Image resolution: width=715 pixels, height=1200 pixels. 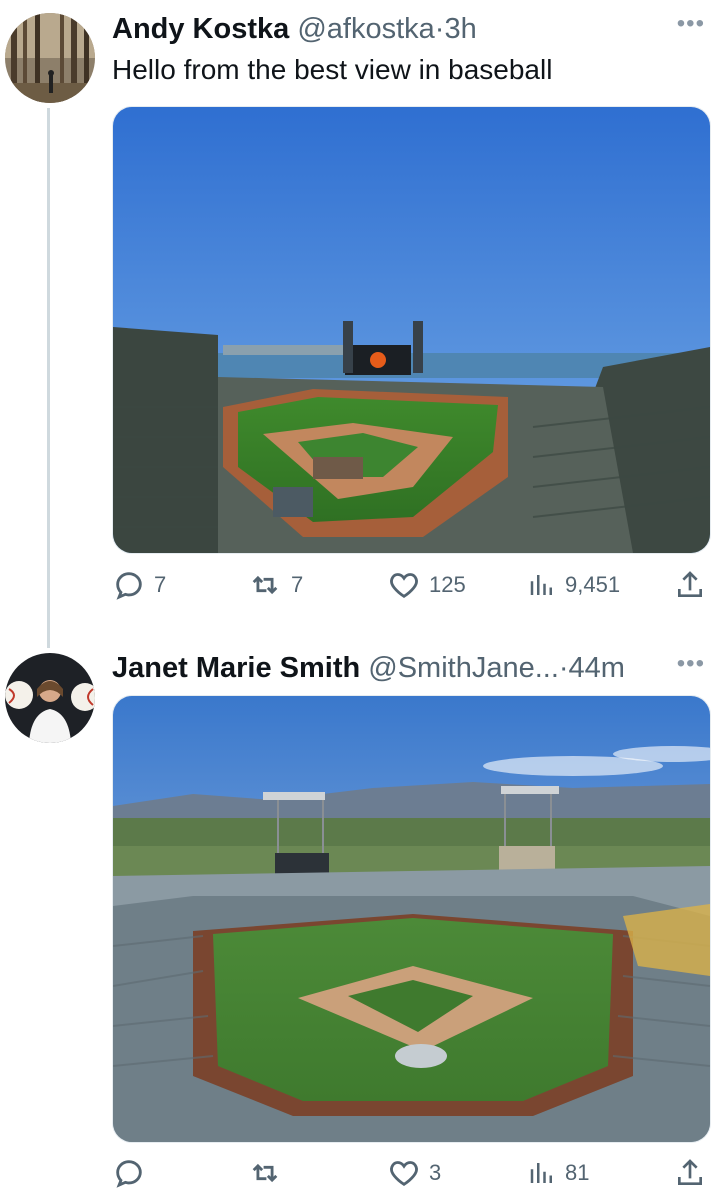 What do you see at coordinates (460, 29) in the screenshot?
I see `timestamp: 3h` at bounding box center [460, 29].